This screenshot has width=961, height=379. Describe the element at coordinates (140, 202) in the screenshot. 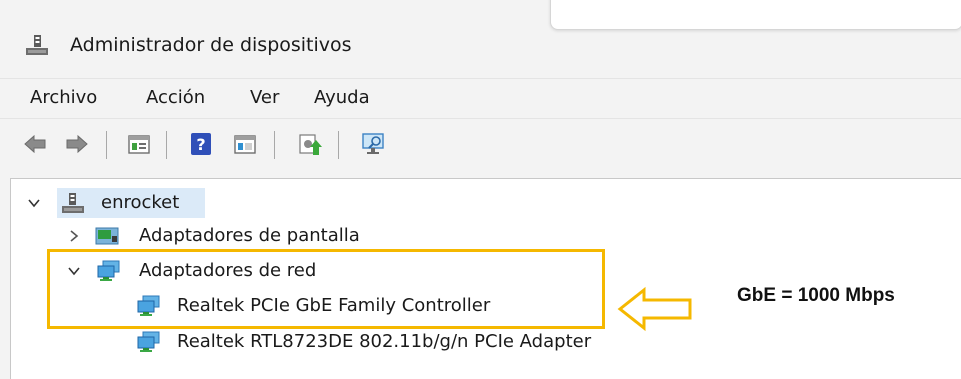

I see `tree-root-label: enrocket` at that location.